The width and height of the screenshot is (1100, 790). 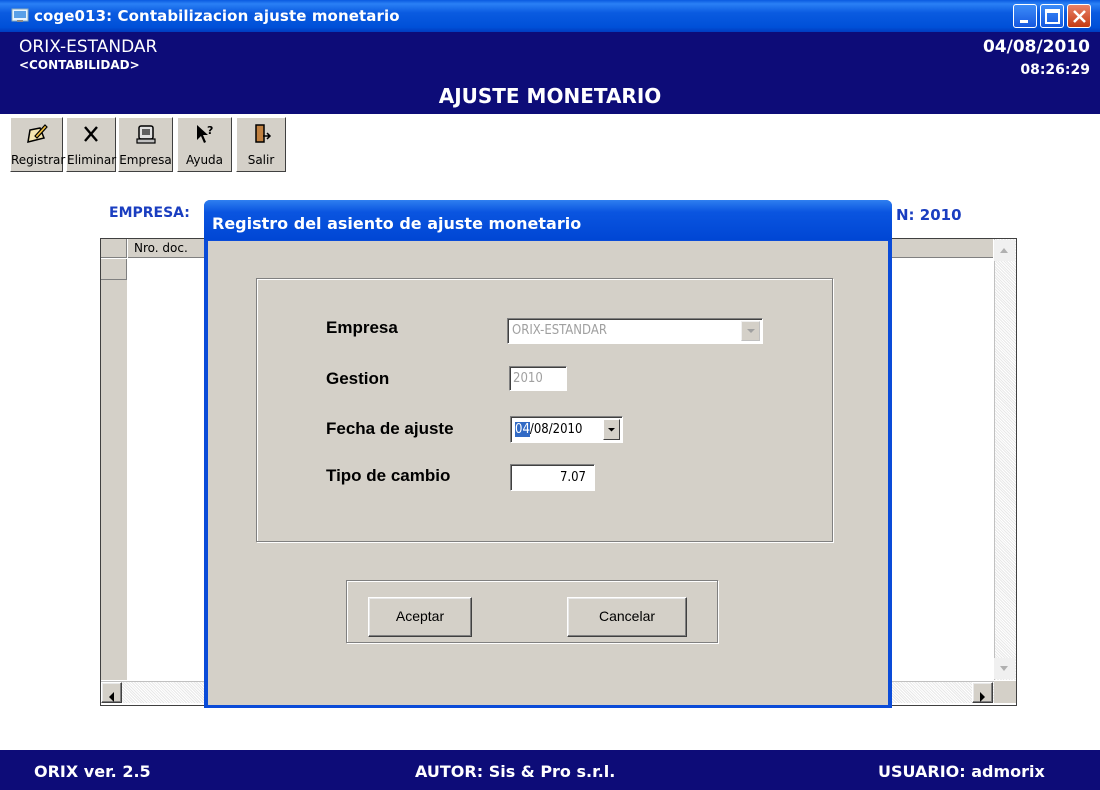 I want to click on arrow-up-icon, so click(x=1004, y=250).